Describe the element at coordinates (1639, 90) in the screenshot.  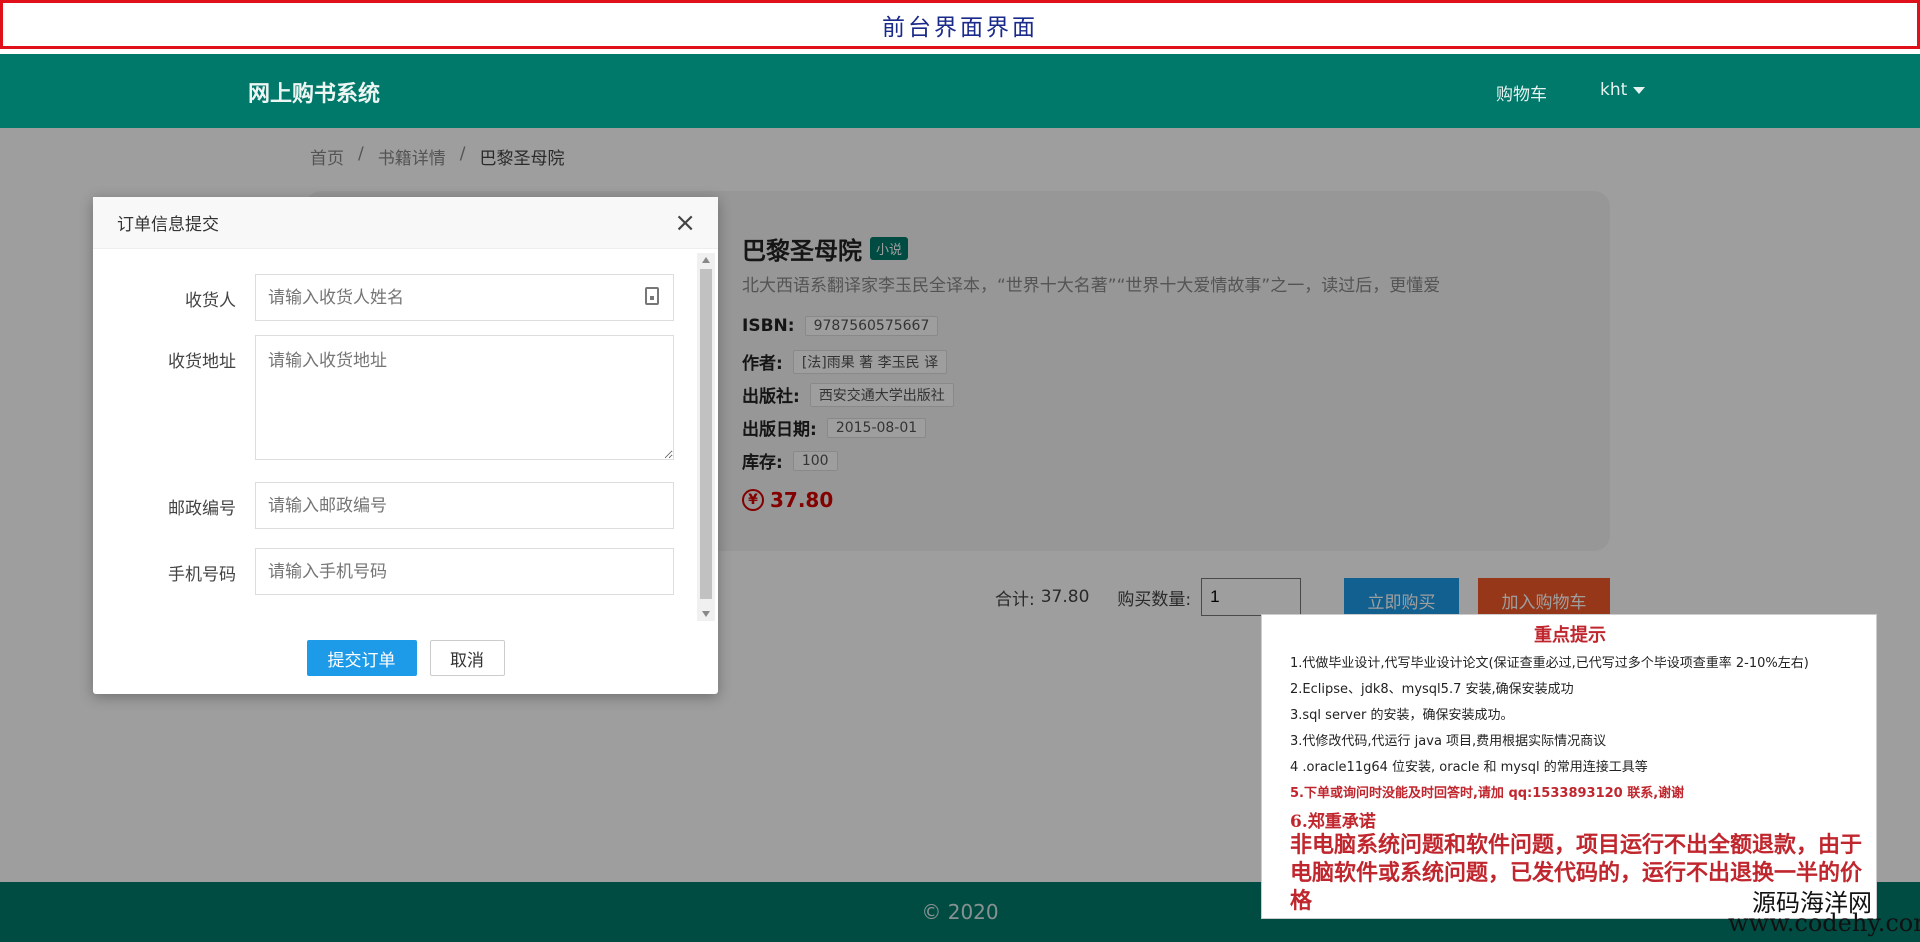
I see `chevron-down-icon` at that location.